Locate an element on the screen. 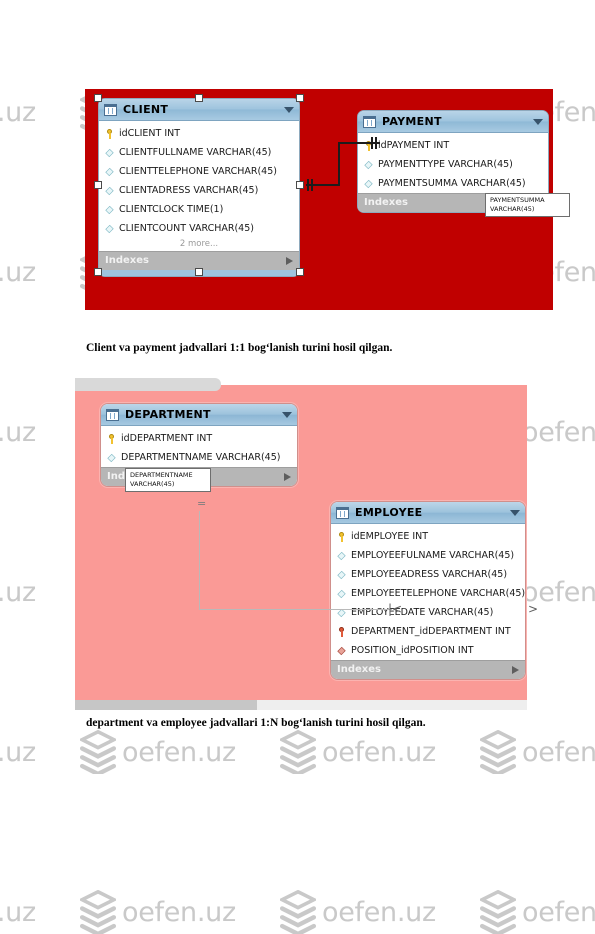 The width and height of the screenshot is (595, 934). table-row: PAYMENTTYPE VARCHAR(45) is located at coordinates (453, 164).